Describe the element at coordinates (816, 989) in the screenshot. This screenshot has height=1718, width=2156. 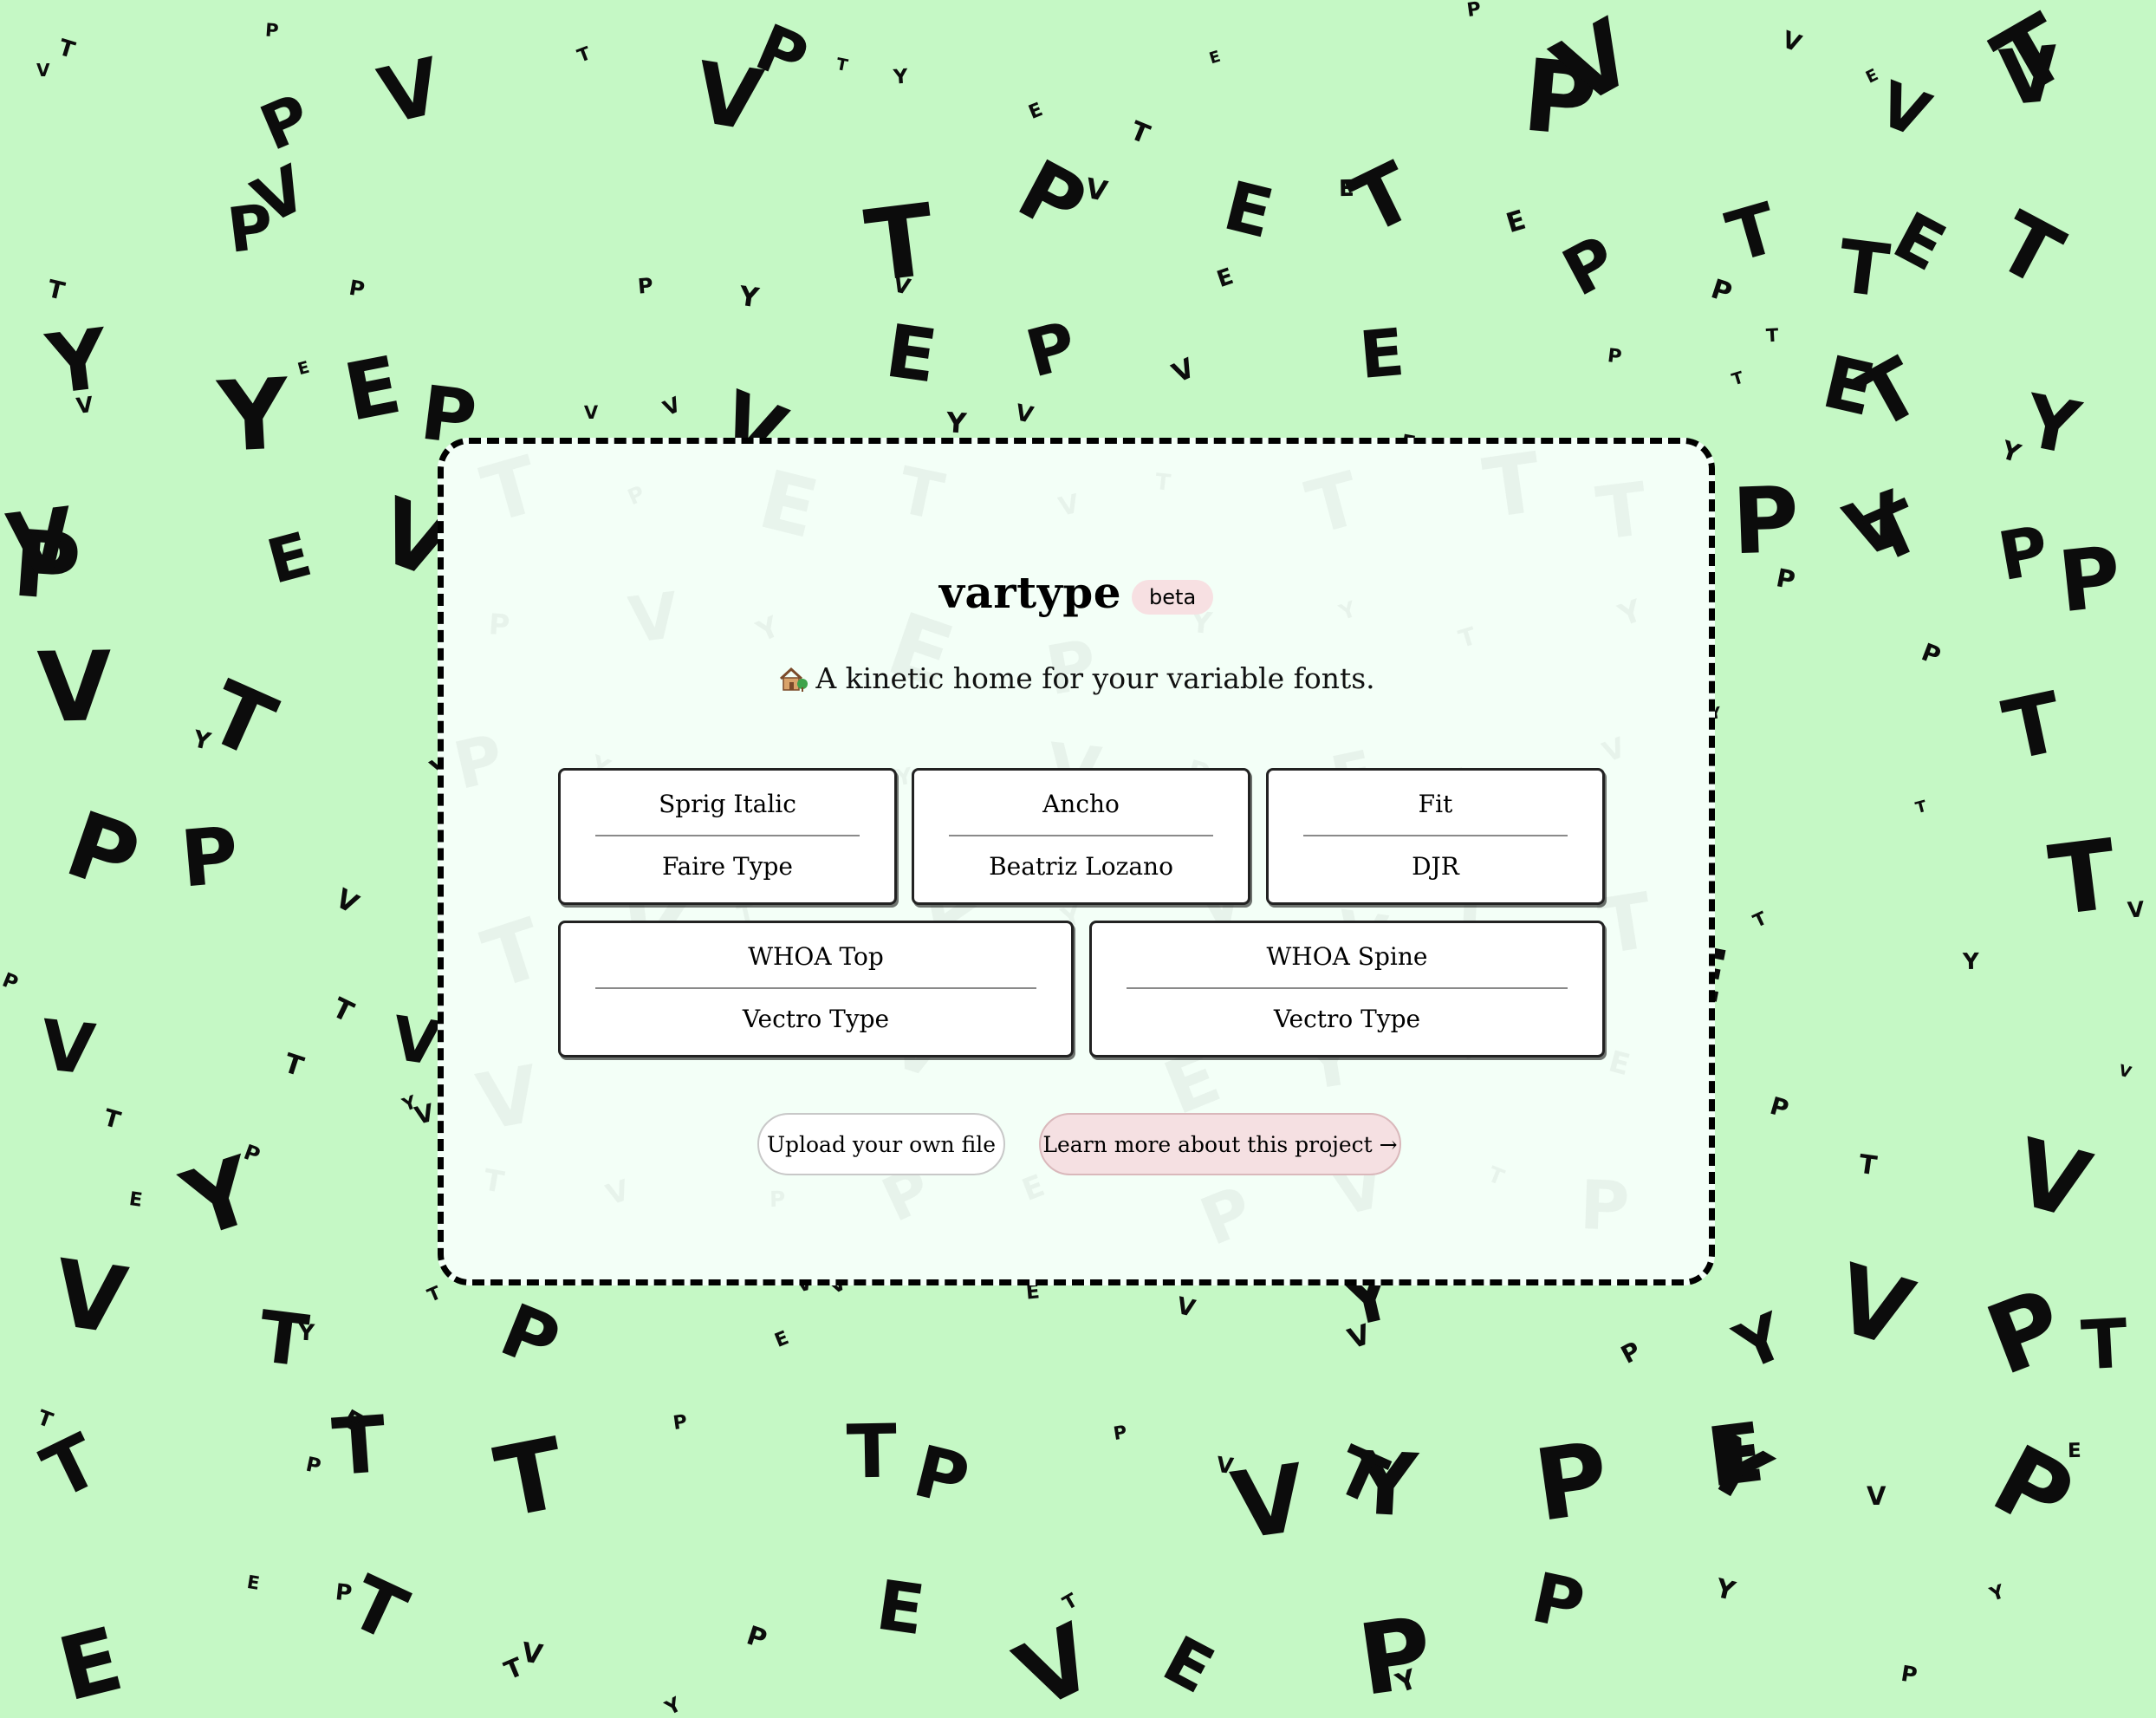
I see `font-button-whoa-top: WHOA Top Vectro Type` at that location.